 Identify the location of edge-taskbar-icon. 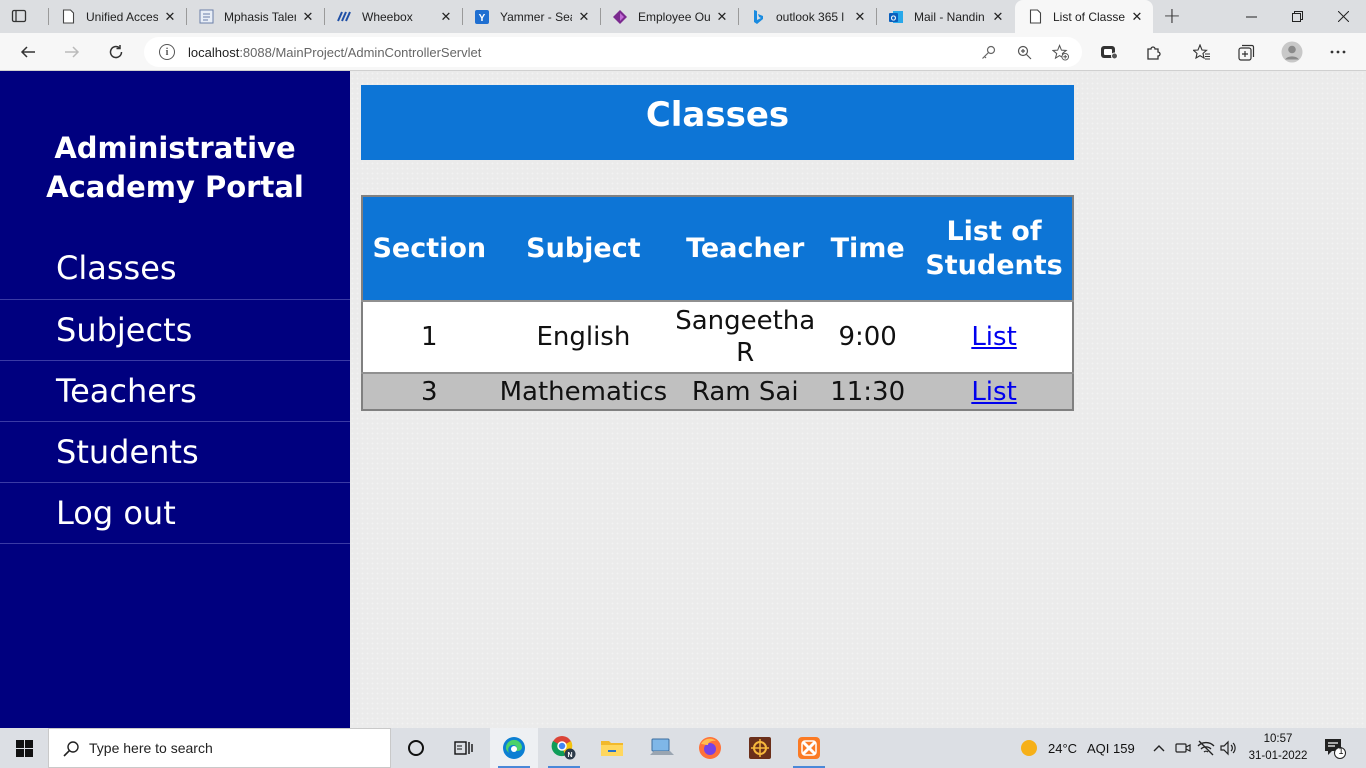
(514, 748).